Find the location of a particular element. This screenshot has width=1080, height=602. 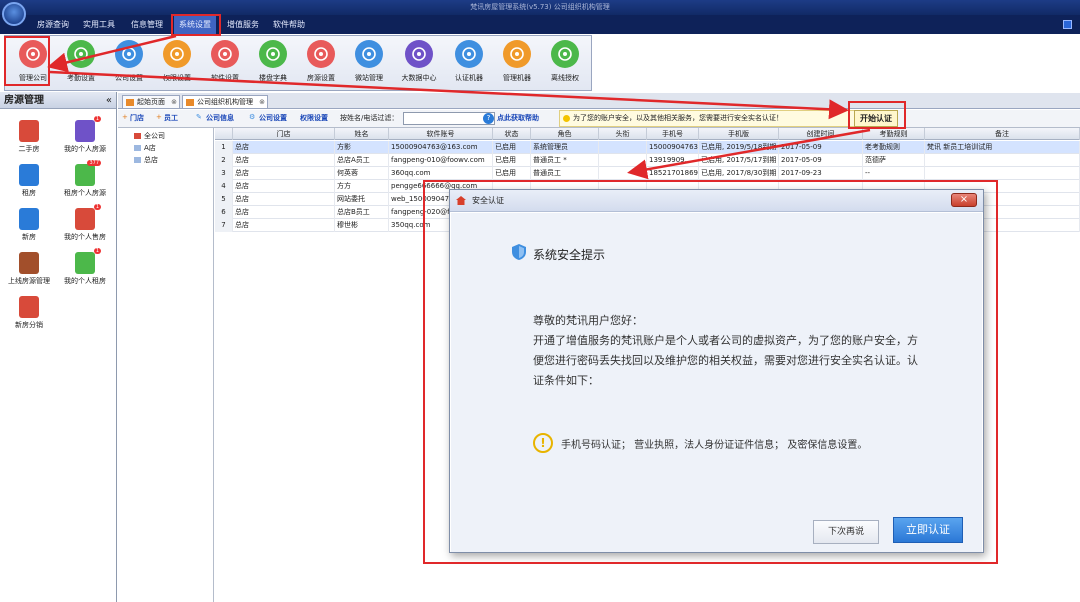

add-icon: + is located at coordinates (125, 117).